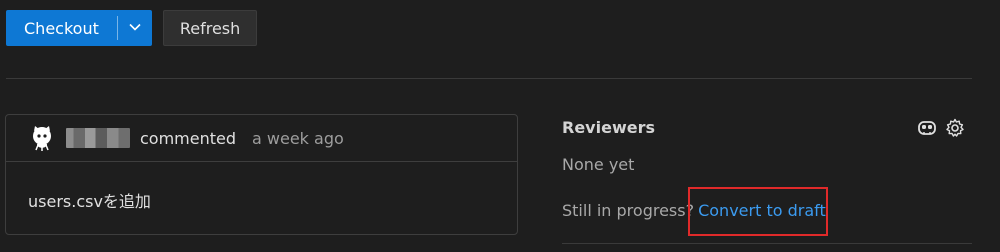  I want to click on copilot-icon, so click(927, 128).